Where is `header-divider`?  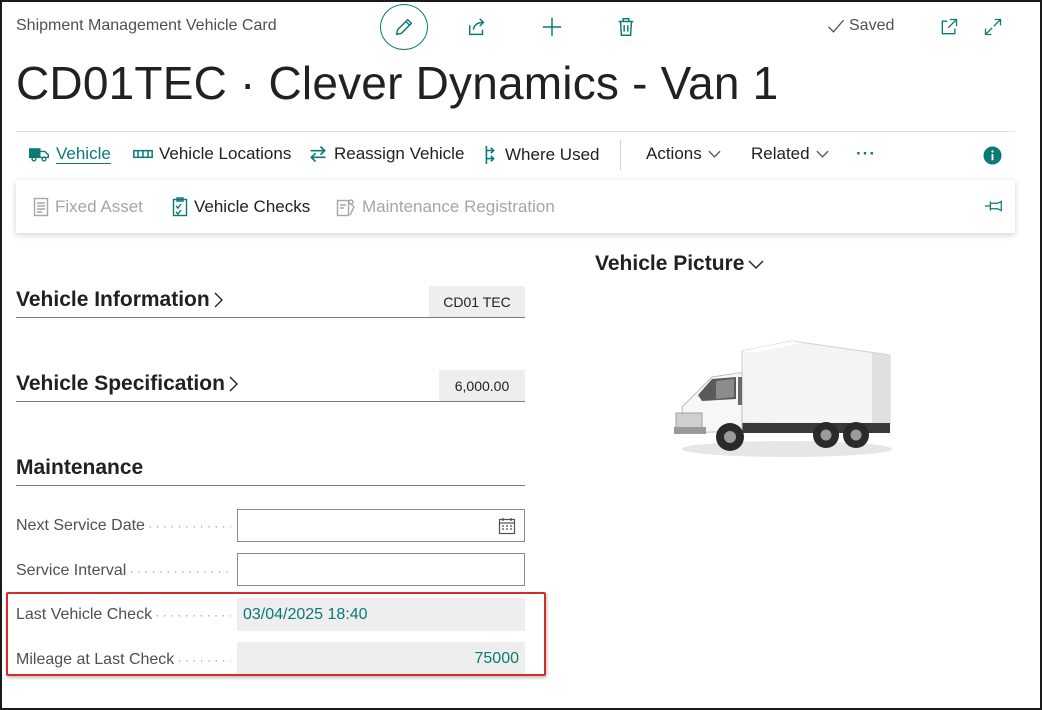
header-divider is located at coordinates (515, 131).